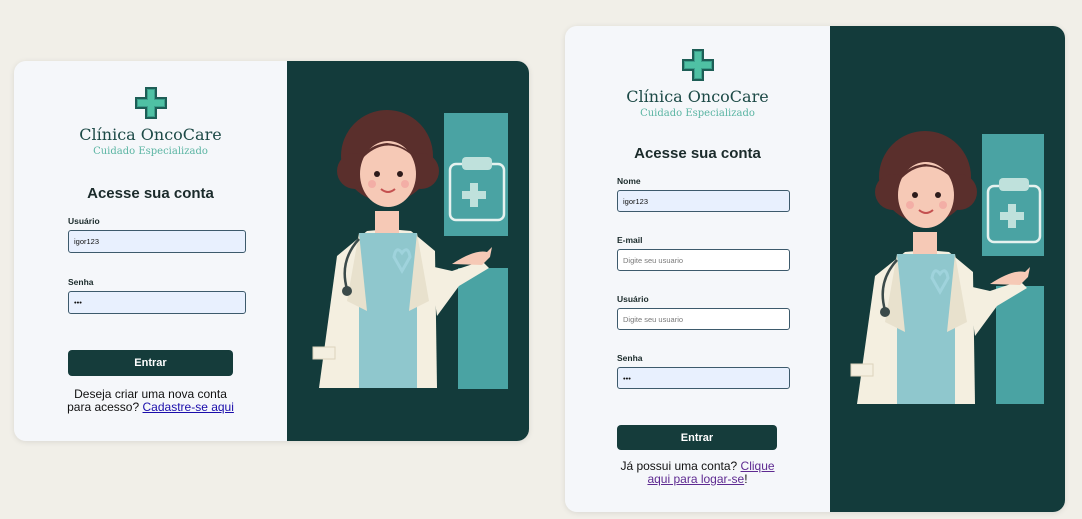 The height and width of the screenshot is (519, 1082). I want to click on register-heading: Acesse sua conta, so click(697, 153).